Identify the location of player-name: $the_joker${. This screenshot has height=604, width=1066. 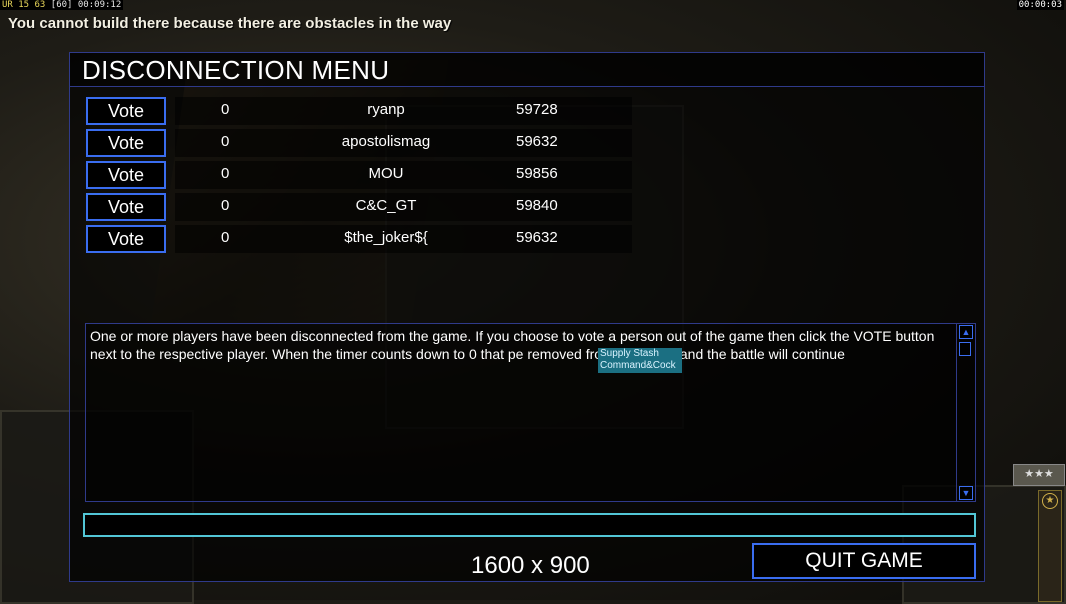
(386, 237).